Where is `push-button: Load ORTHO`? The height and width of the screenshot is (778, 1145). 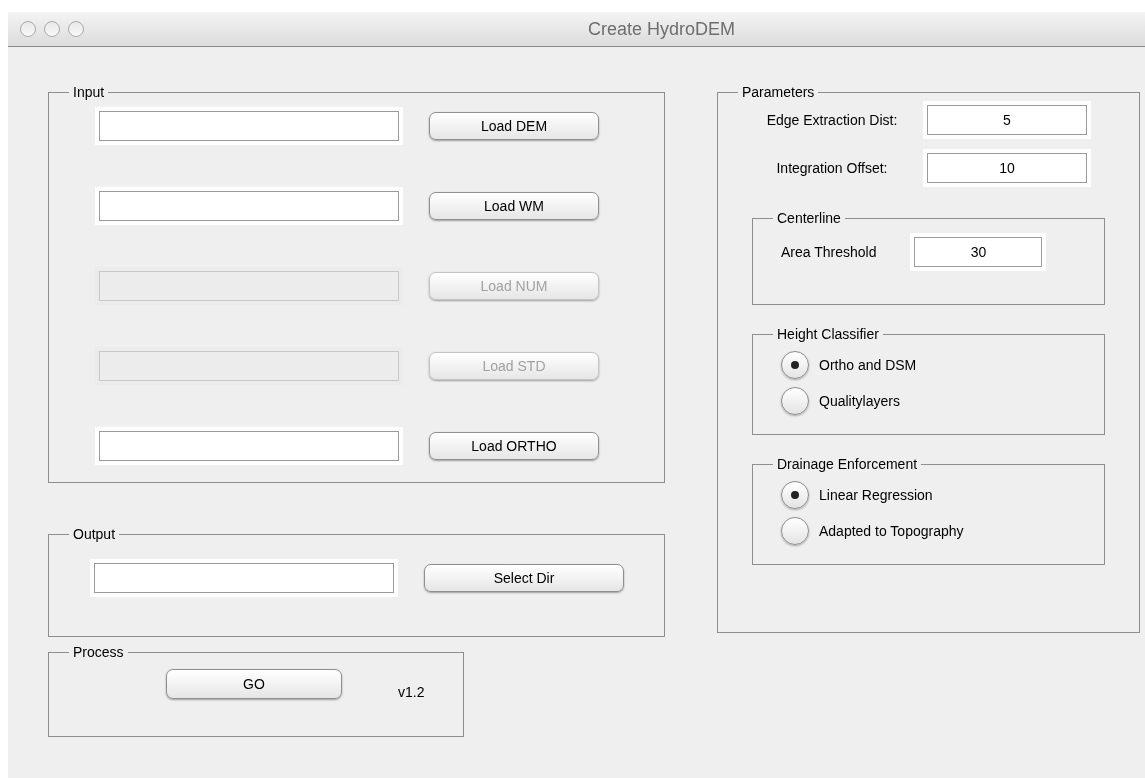 push-button: Load ORTHO is located at coordinates (514, 446).